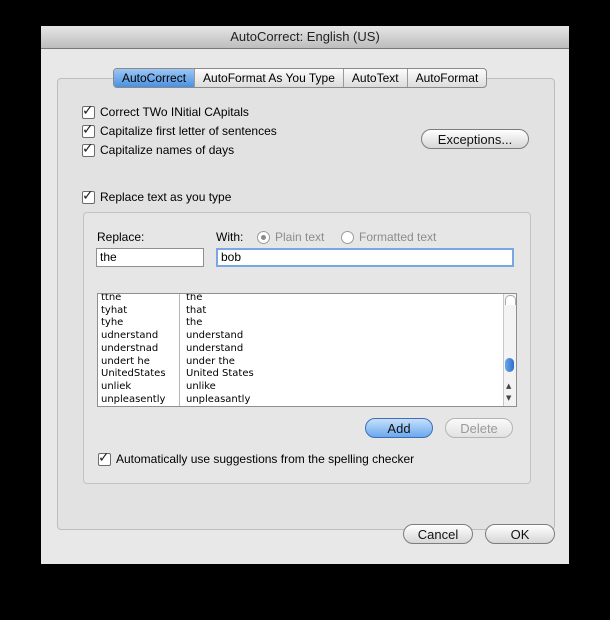  Describe the element at coordinates (300, 310) in the screenshot. I see `list-item: tyhat that` at that location.